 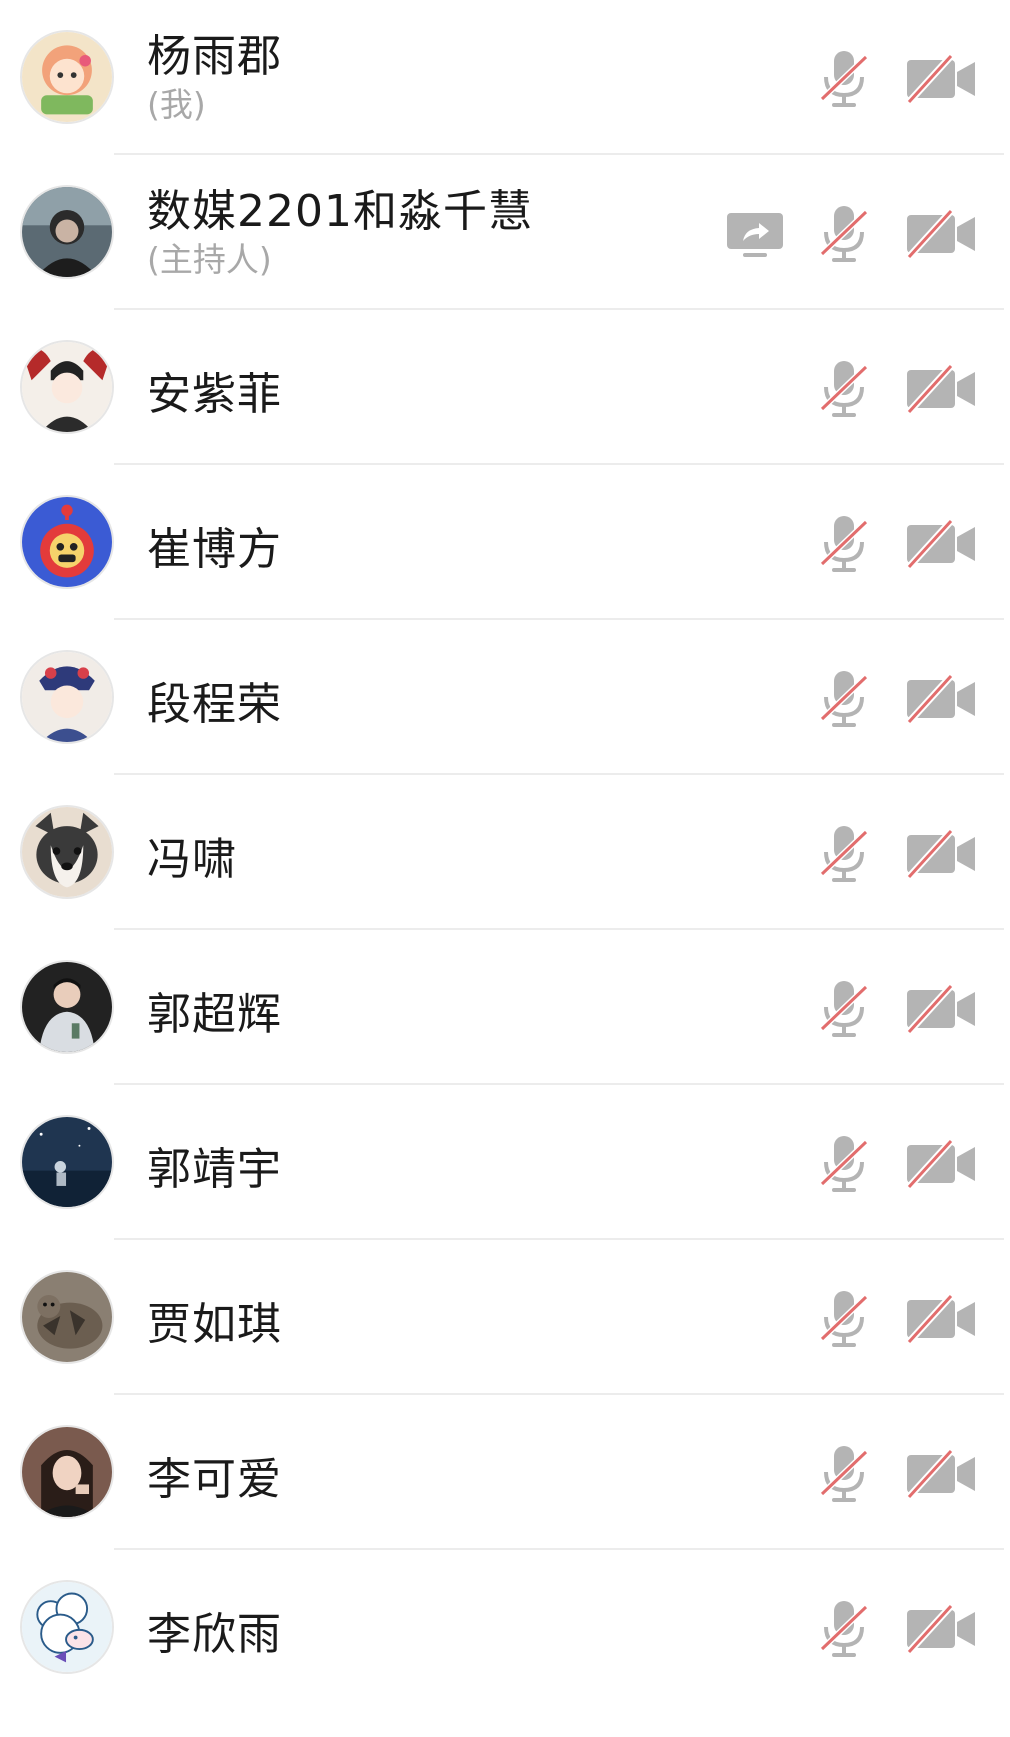 What do you see at coordinates (214, 549) in the screenshot?
I see `participant-name: 崔博方` at bounding box center [214, 549].